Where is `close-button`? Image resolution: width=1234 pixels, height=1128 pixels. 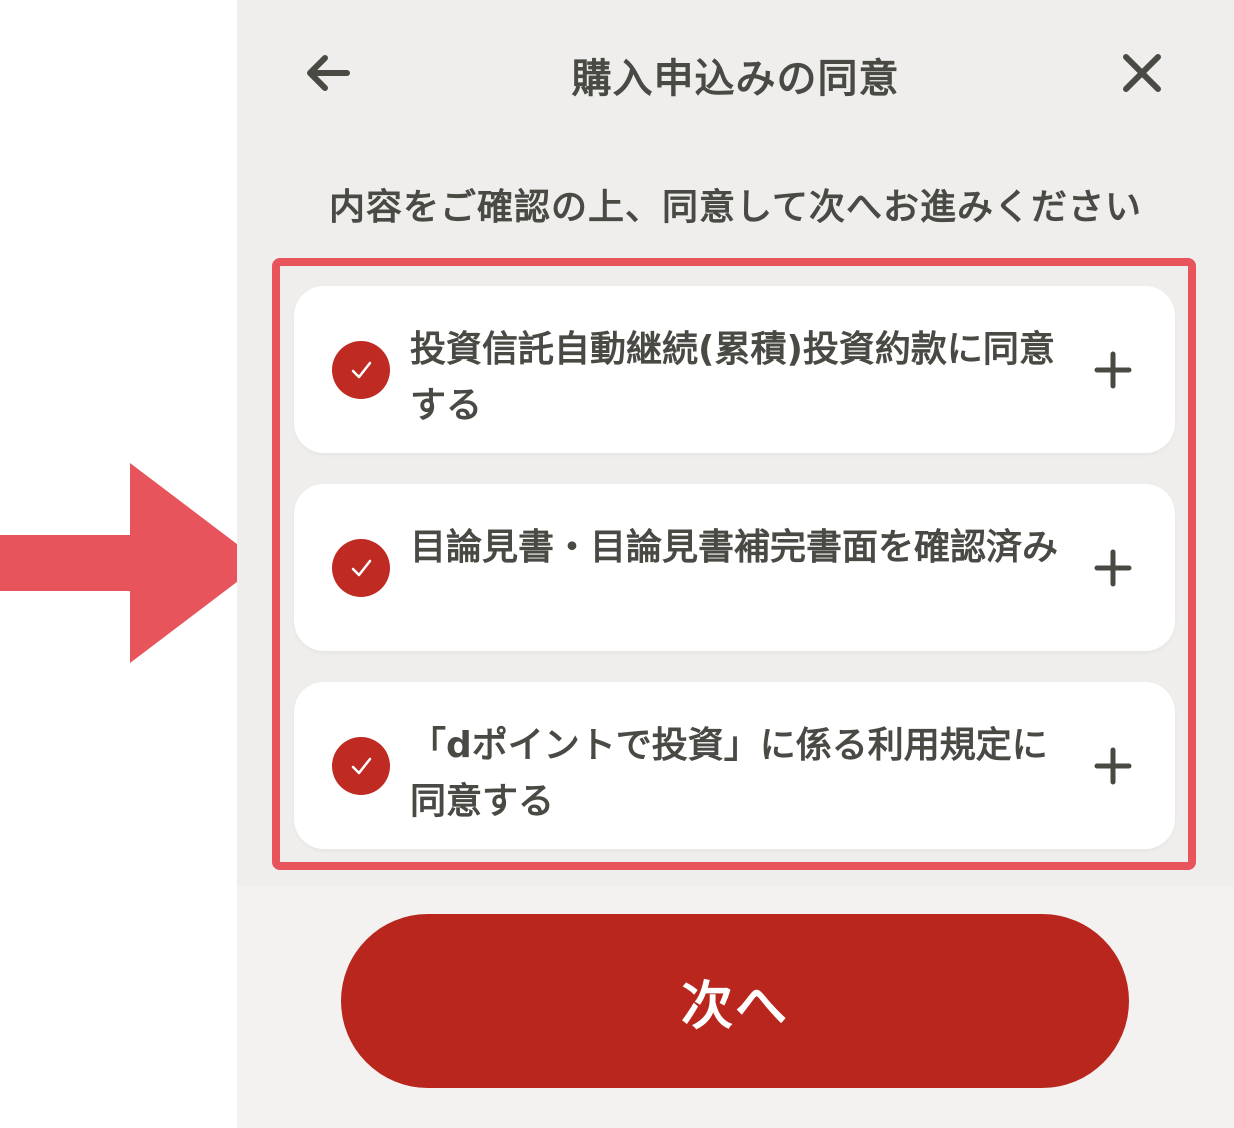
close-button is located at coordinates (1142, 73).